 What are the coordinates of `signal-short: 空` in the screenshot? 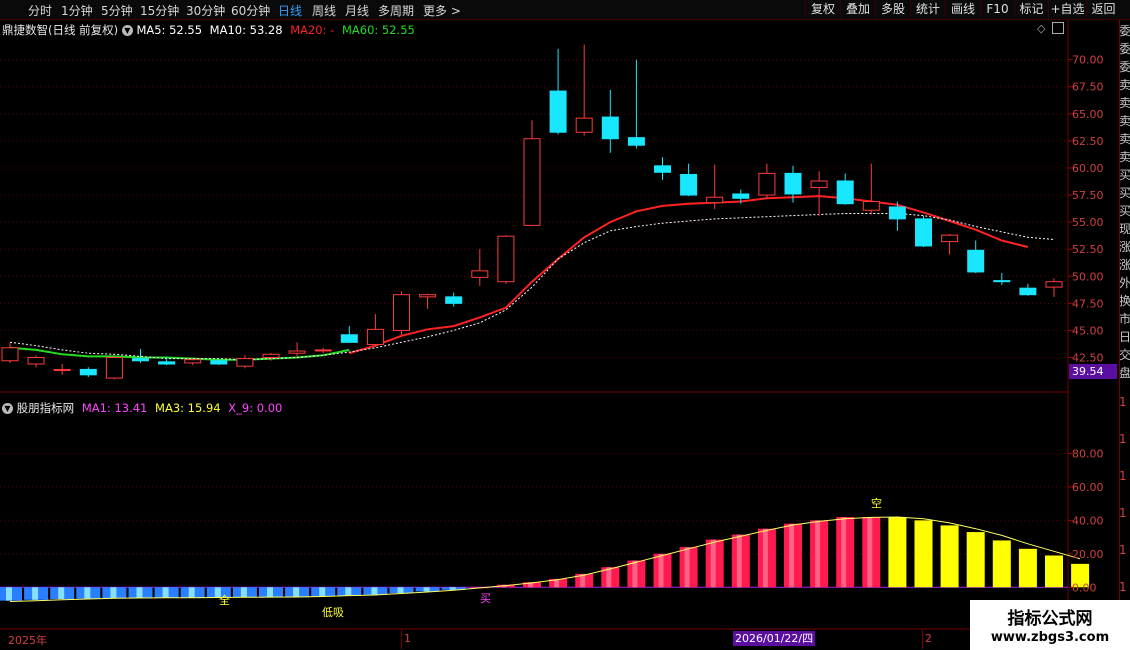 It's located at (876, 503).